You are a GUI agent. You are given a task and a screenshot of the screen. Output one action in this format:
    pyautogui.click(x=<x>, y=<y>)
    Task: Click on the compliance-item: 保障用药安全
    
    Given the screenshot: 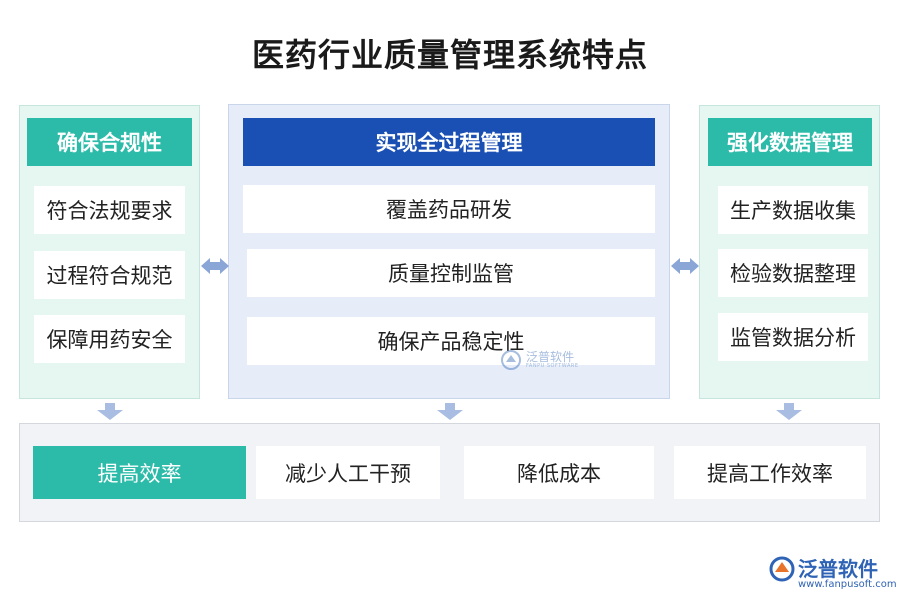 What is the action you would take?
    pyautogui.click(x=109, y=339)
    